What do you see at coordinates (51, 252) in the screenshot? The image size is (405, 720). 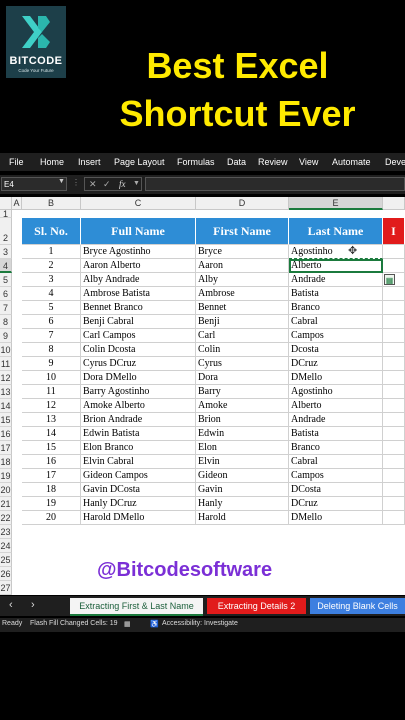 I see `table-cell: 1` at bounding box center [51, 252].